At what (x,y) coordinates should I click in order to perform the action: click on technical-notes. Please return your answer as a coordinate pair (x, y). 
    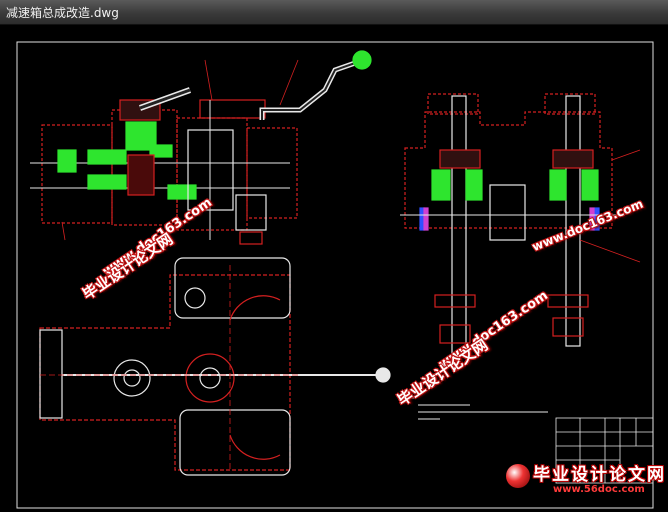
    Looking at the image, I should click on (478, 408).